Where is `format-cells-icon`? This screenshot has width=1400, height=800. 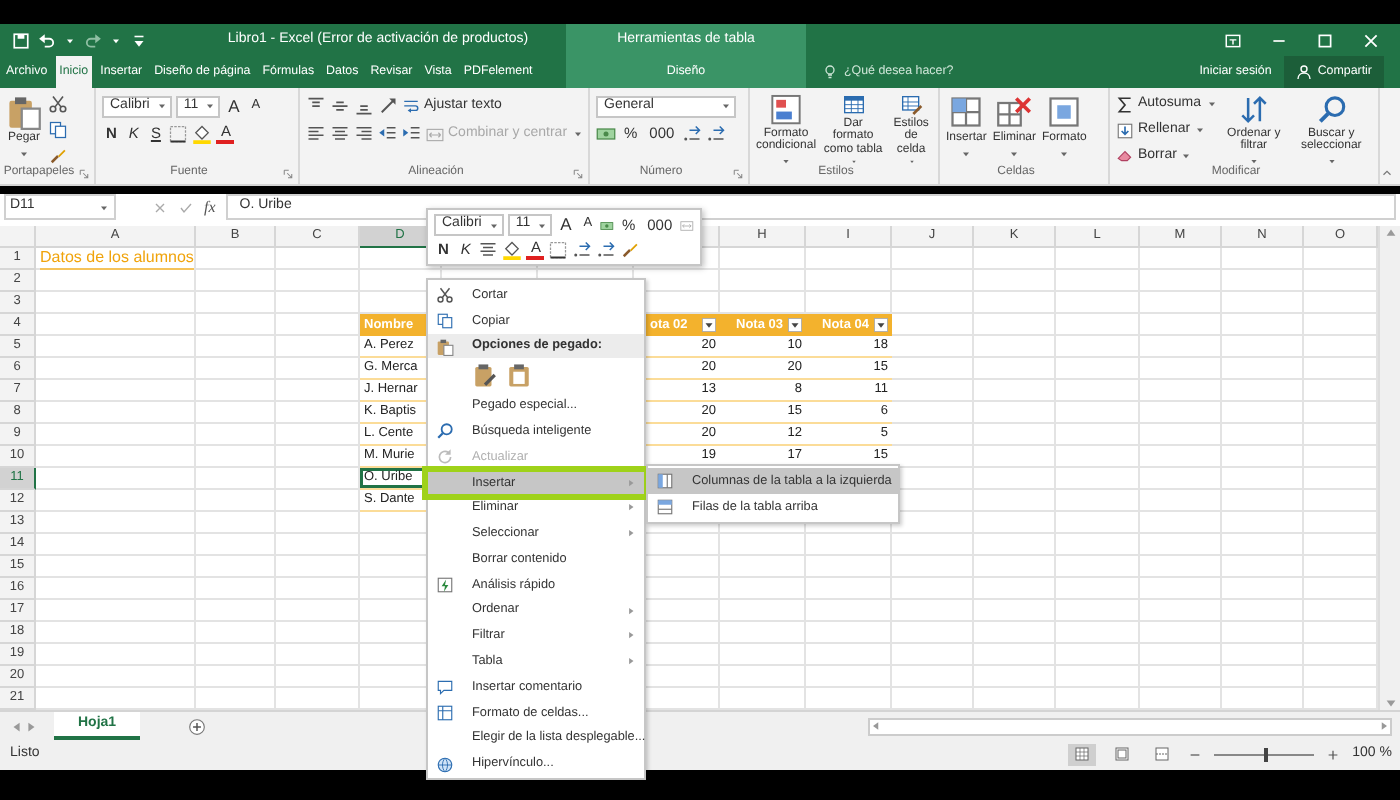 format-cells-icon is located at coordinates (1064, 112).